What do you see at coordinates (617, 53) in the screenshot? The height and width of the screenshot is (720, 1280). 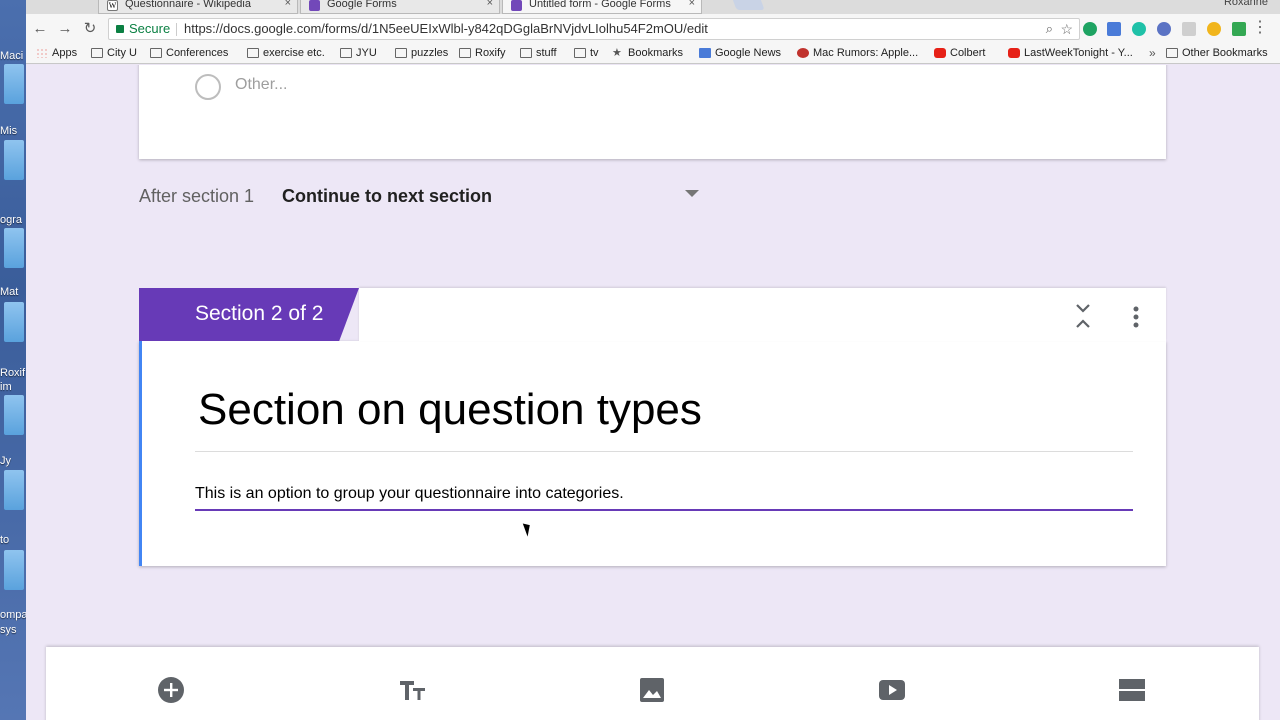 I see `star-icon: ★` at bounding box center [617, 53].